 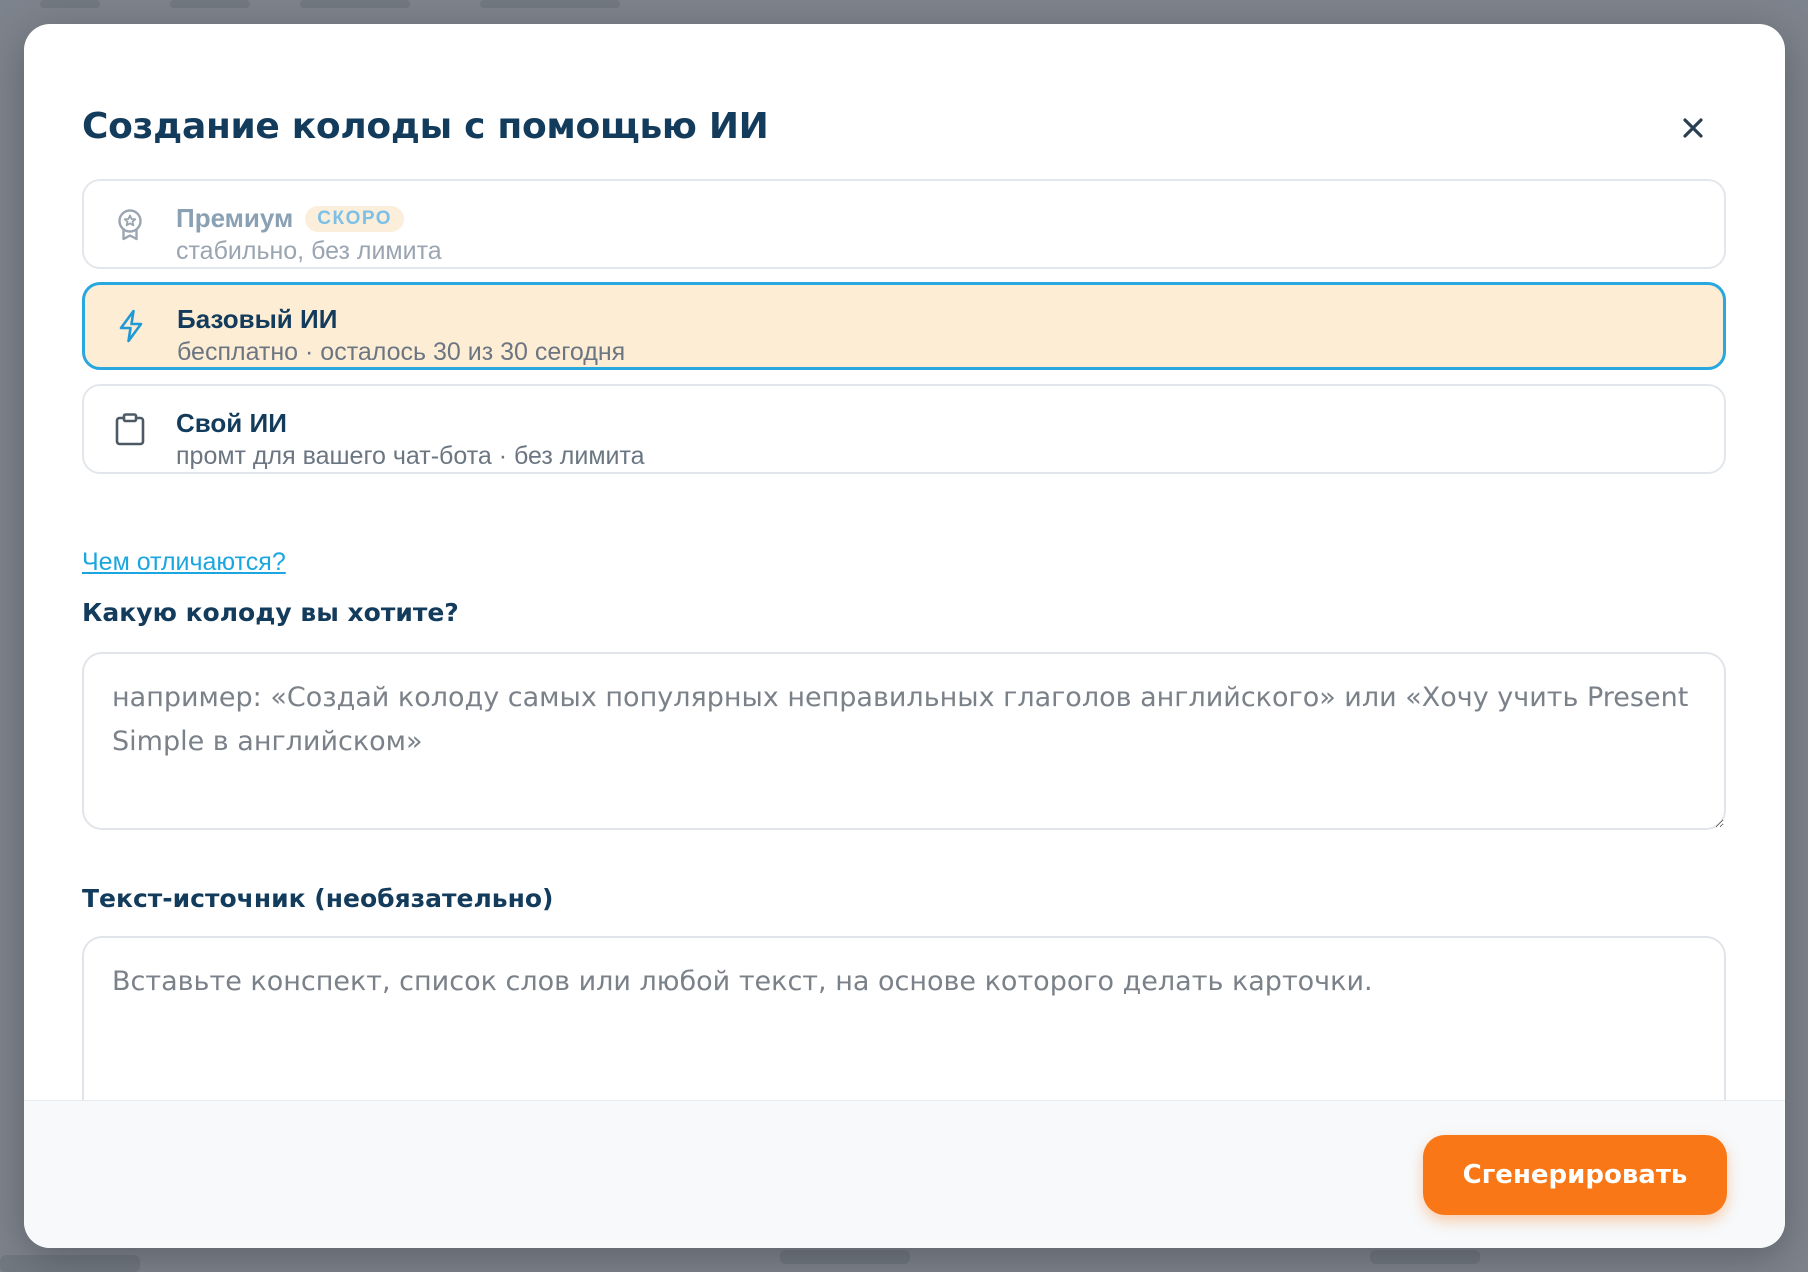 What do you see at coordinates (410, 456) in the screenshot?
I see `option-subtitle: промт для вашего чат-бота · без лимита` at bounding box center [410, 456].